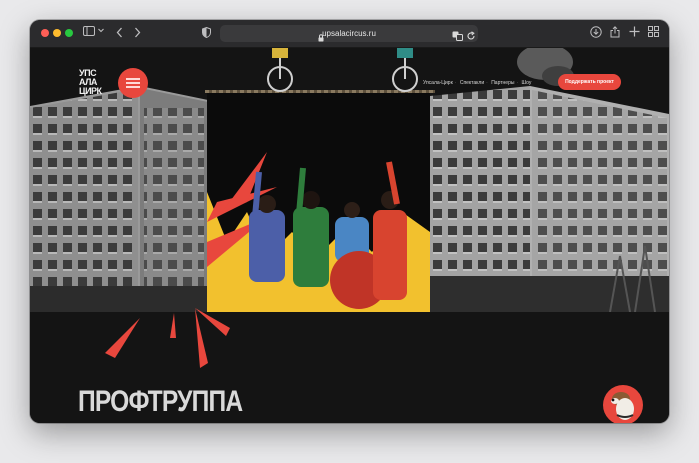 This screenshot has width=699, height=463. Describe the element at coordinates (133, 83) in the screenshot. I see `menu-button` at that location.